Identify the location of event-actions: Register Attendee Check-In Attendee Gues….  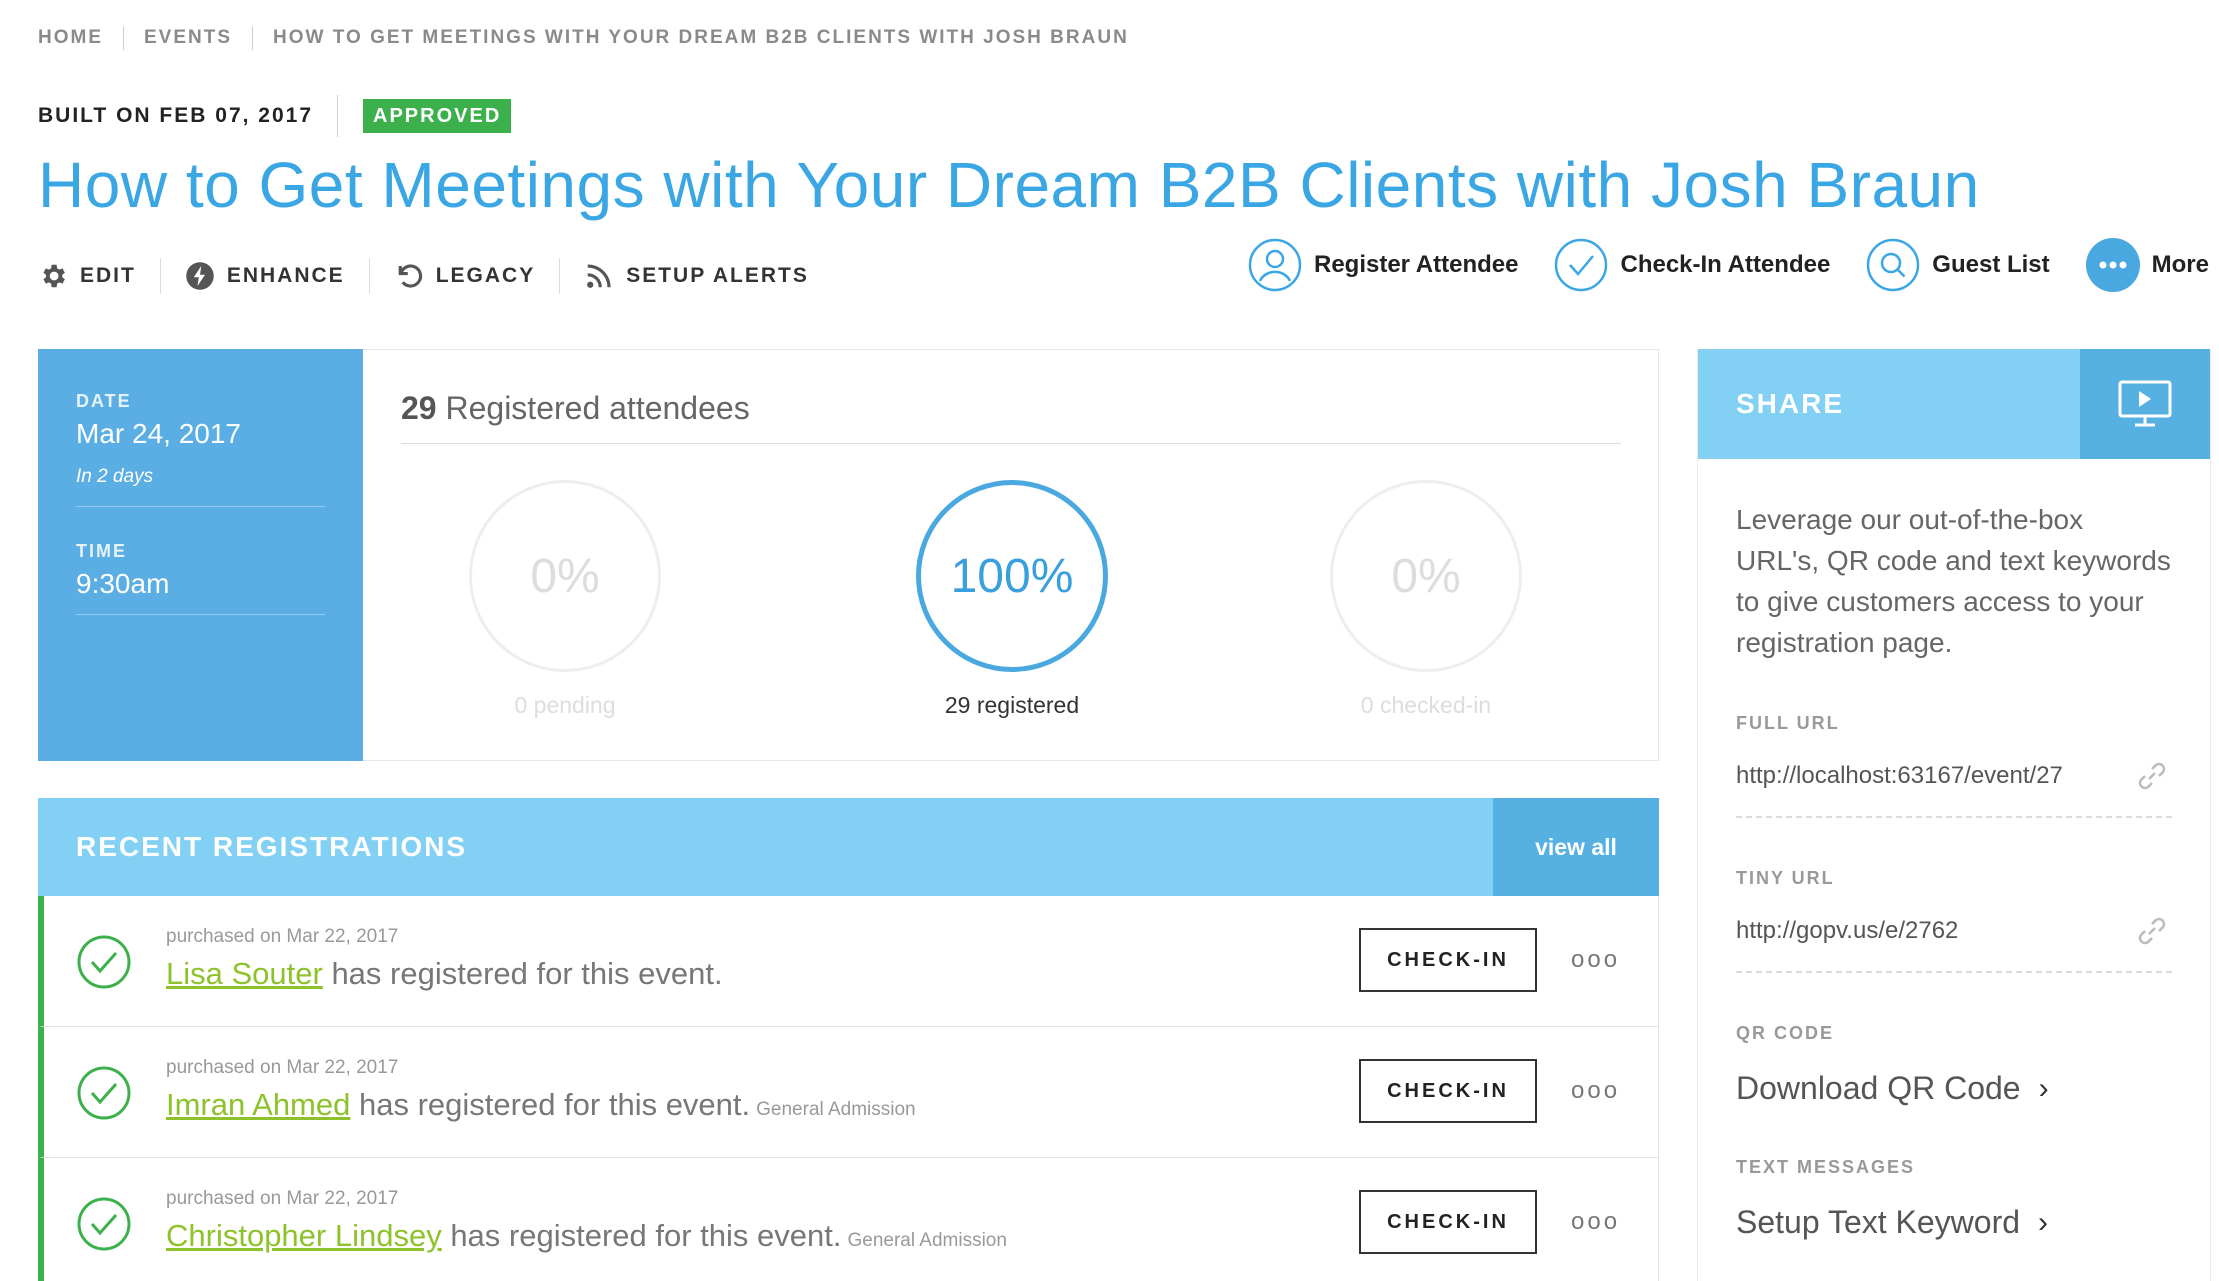
(1710, 265).